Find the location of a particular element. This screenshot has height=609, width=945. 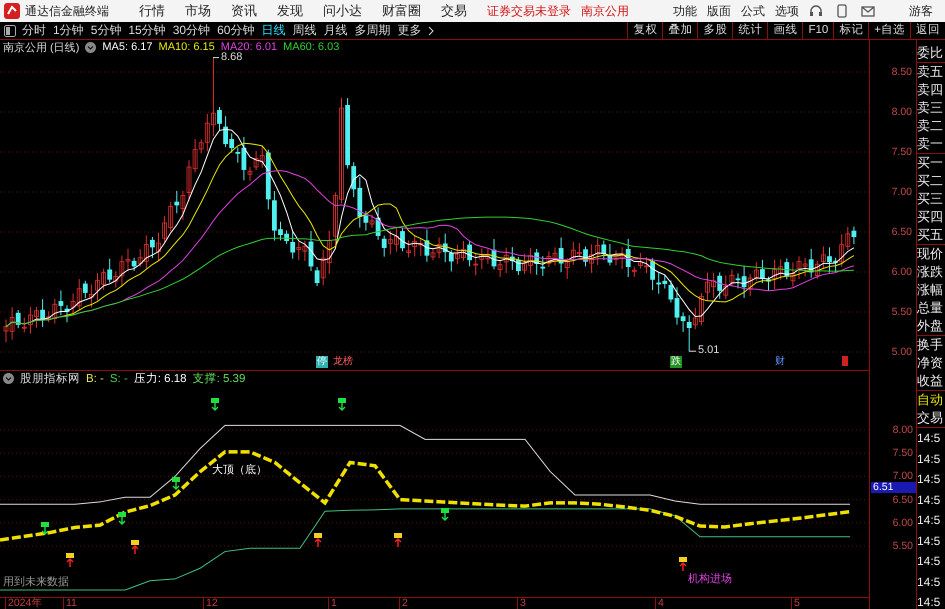

indicator-value: MA20: 6.01 is located at coordinates (249, 47).